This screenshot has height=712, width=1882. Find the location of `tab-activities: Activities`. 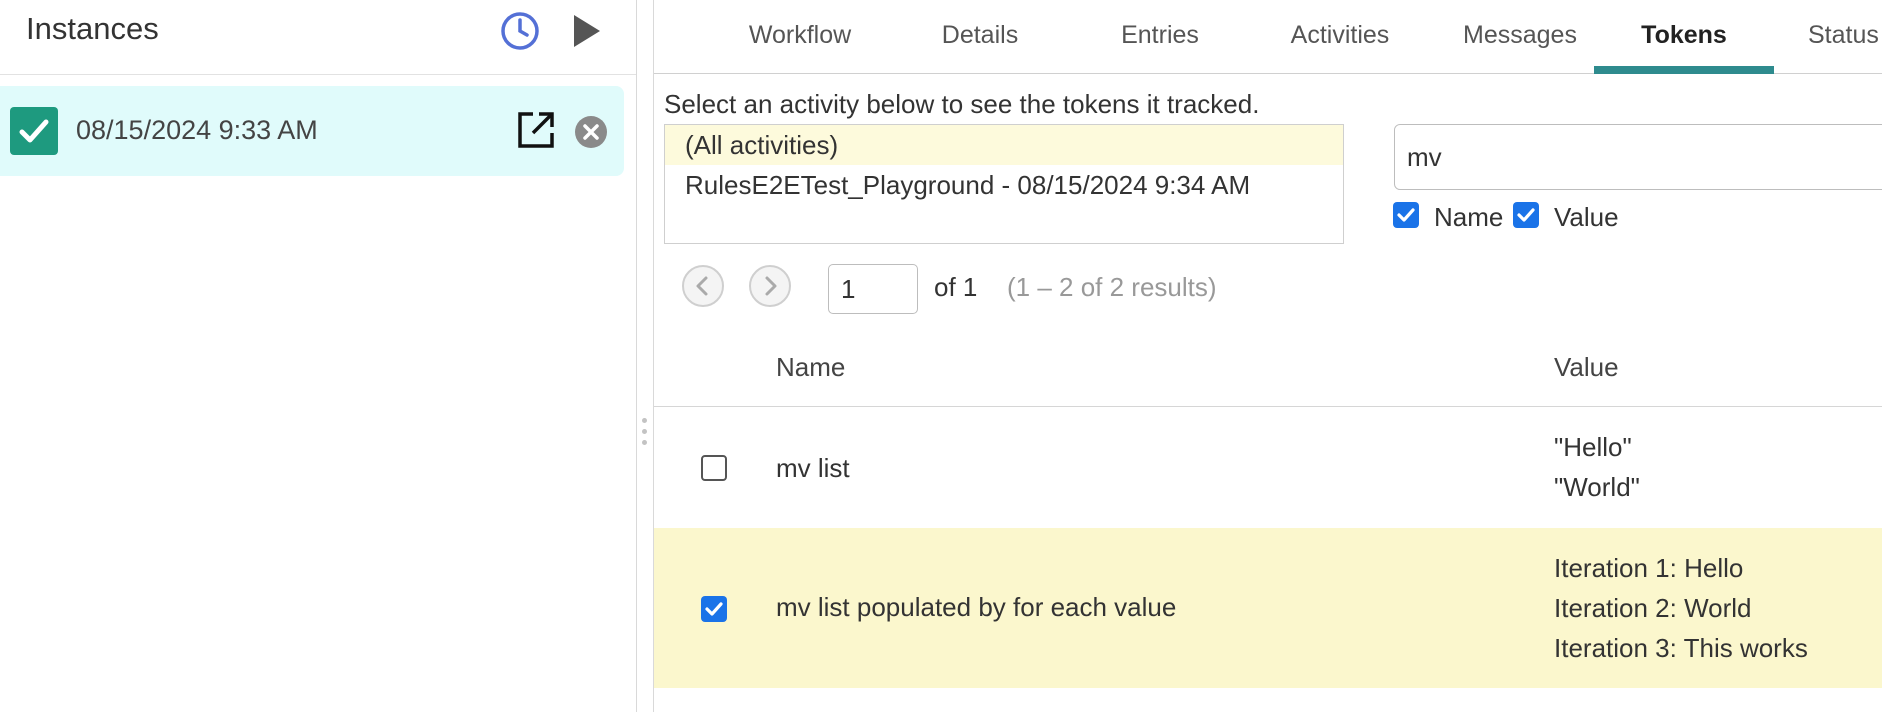

tab-activities: Activities is located at coordinates (1340, 36).